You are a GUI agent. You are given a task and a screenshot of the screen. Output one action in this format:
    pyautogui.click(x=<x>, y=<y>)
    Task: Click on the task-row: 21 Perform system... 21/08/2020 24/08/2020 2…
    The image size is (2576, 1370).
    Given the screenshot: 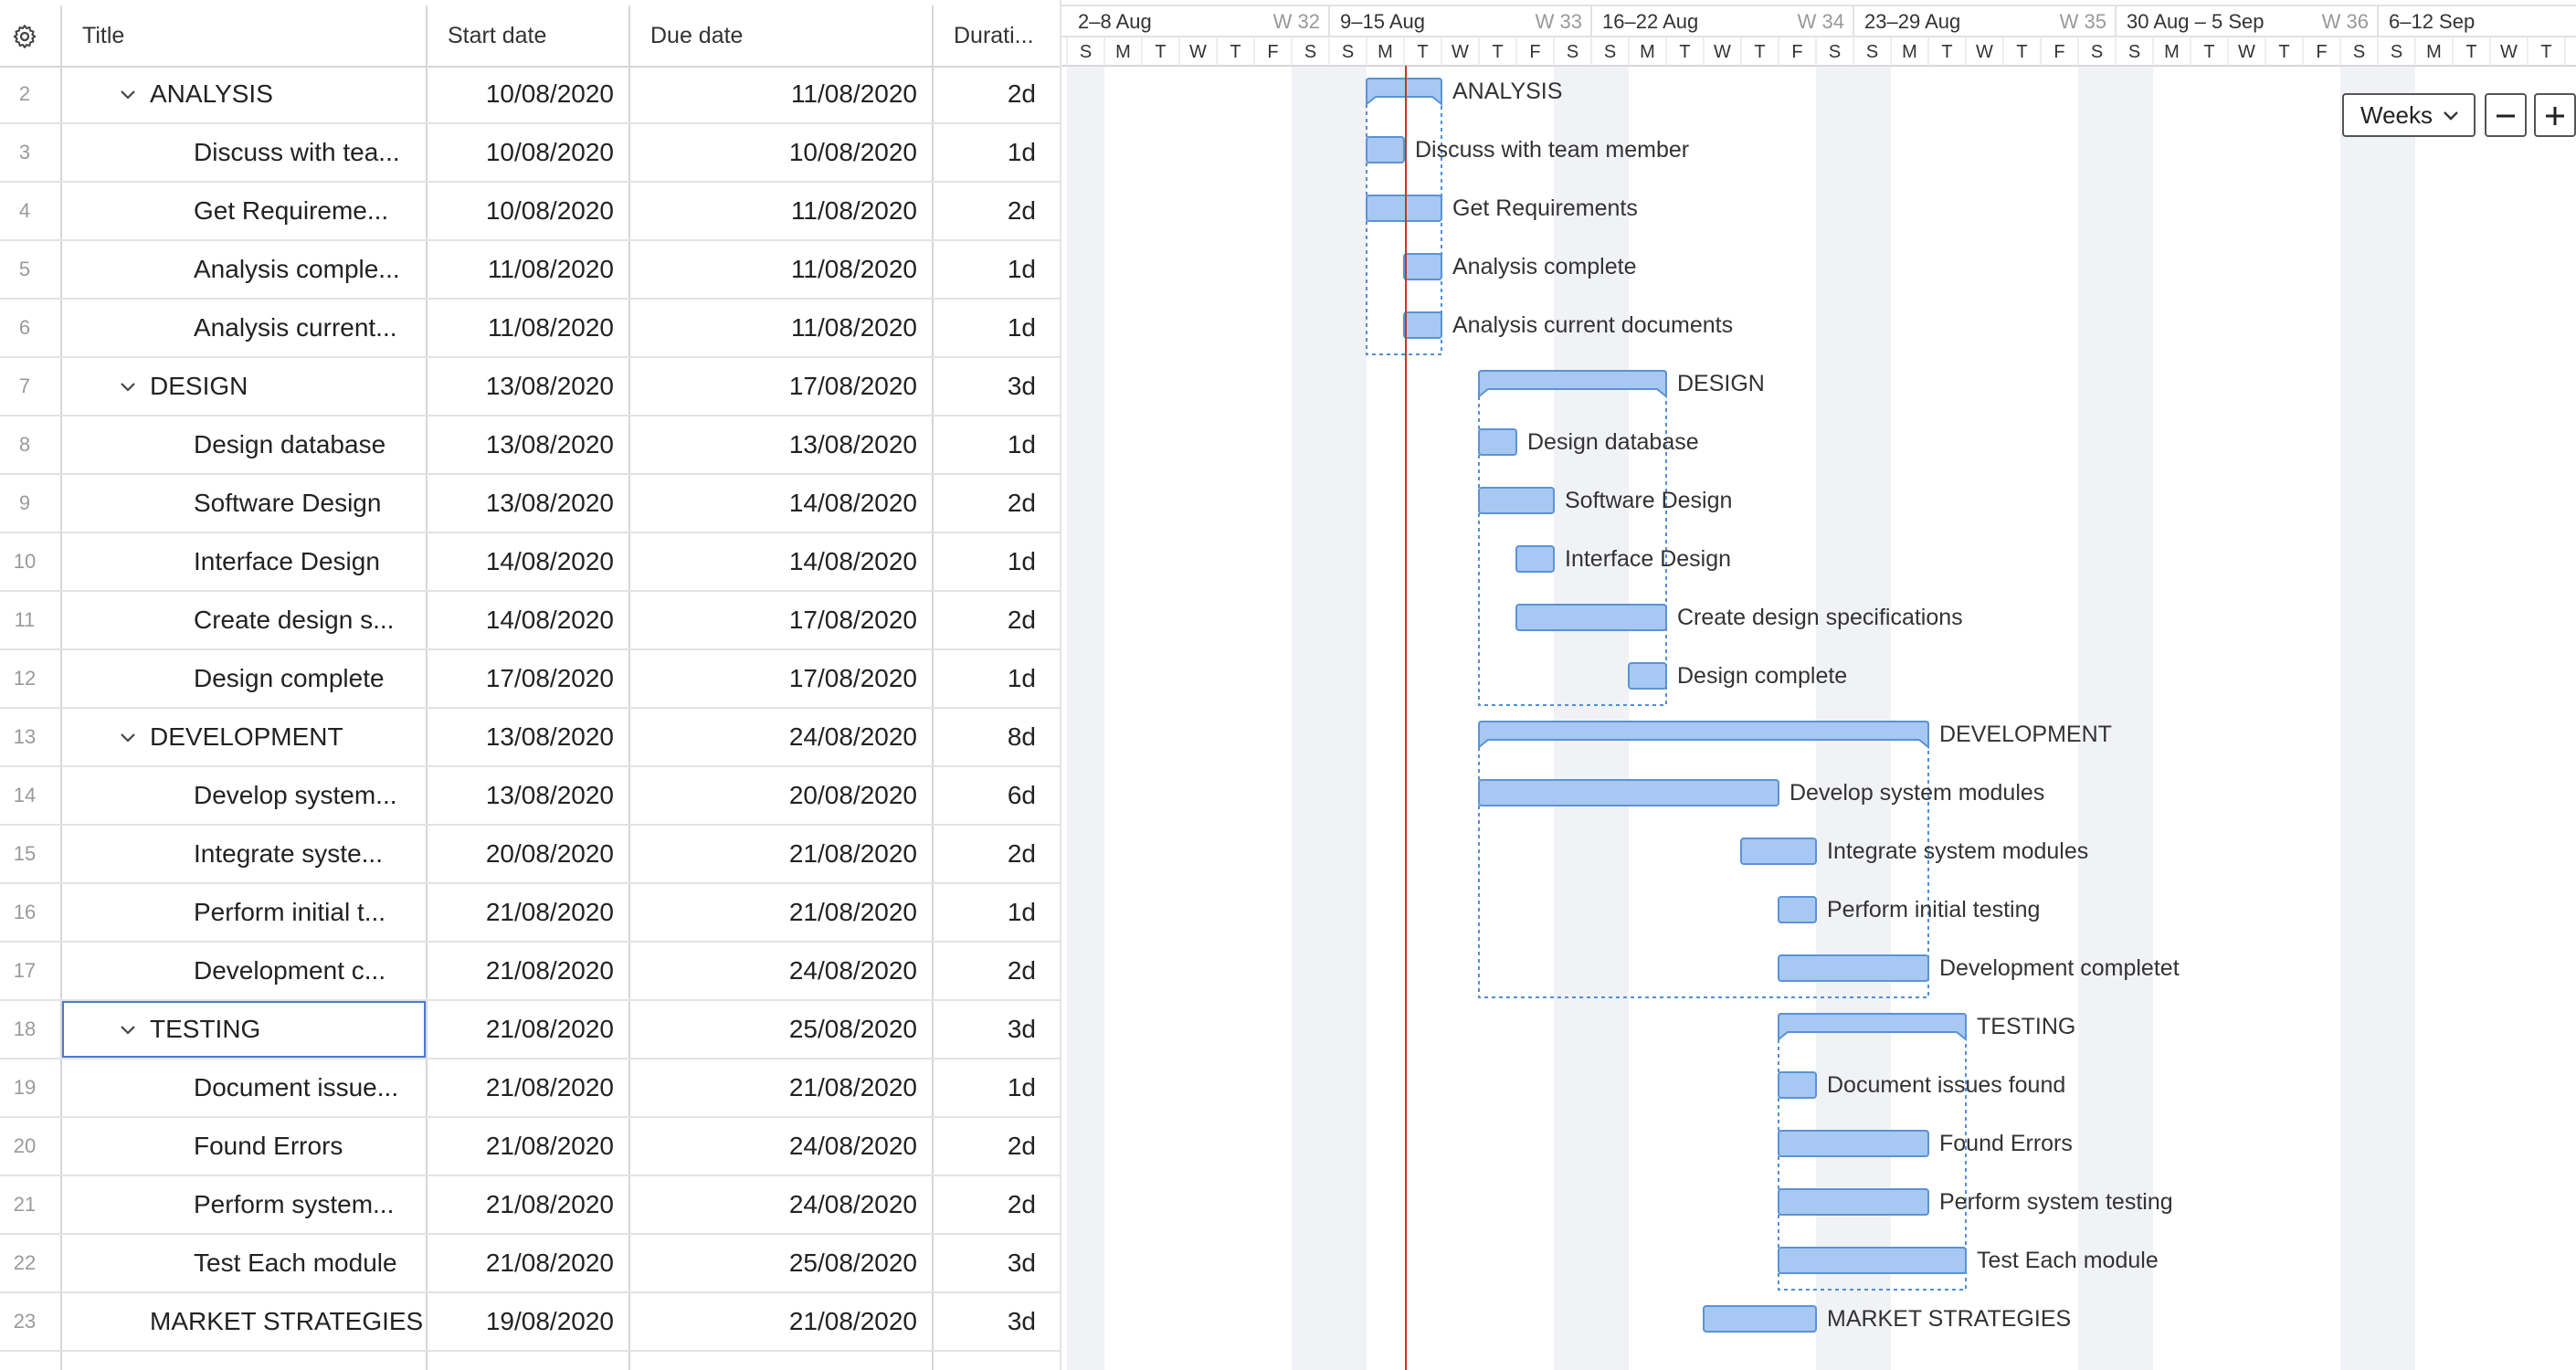 What is the action you would take?
    pyautogui.click(x=530, y=1205)
    